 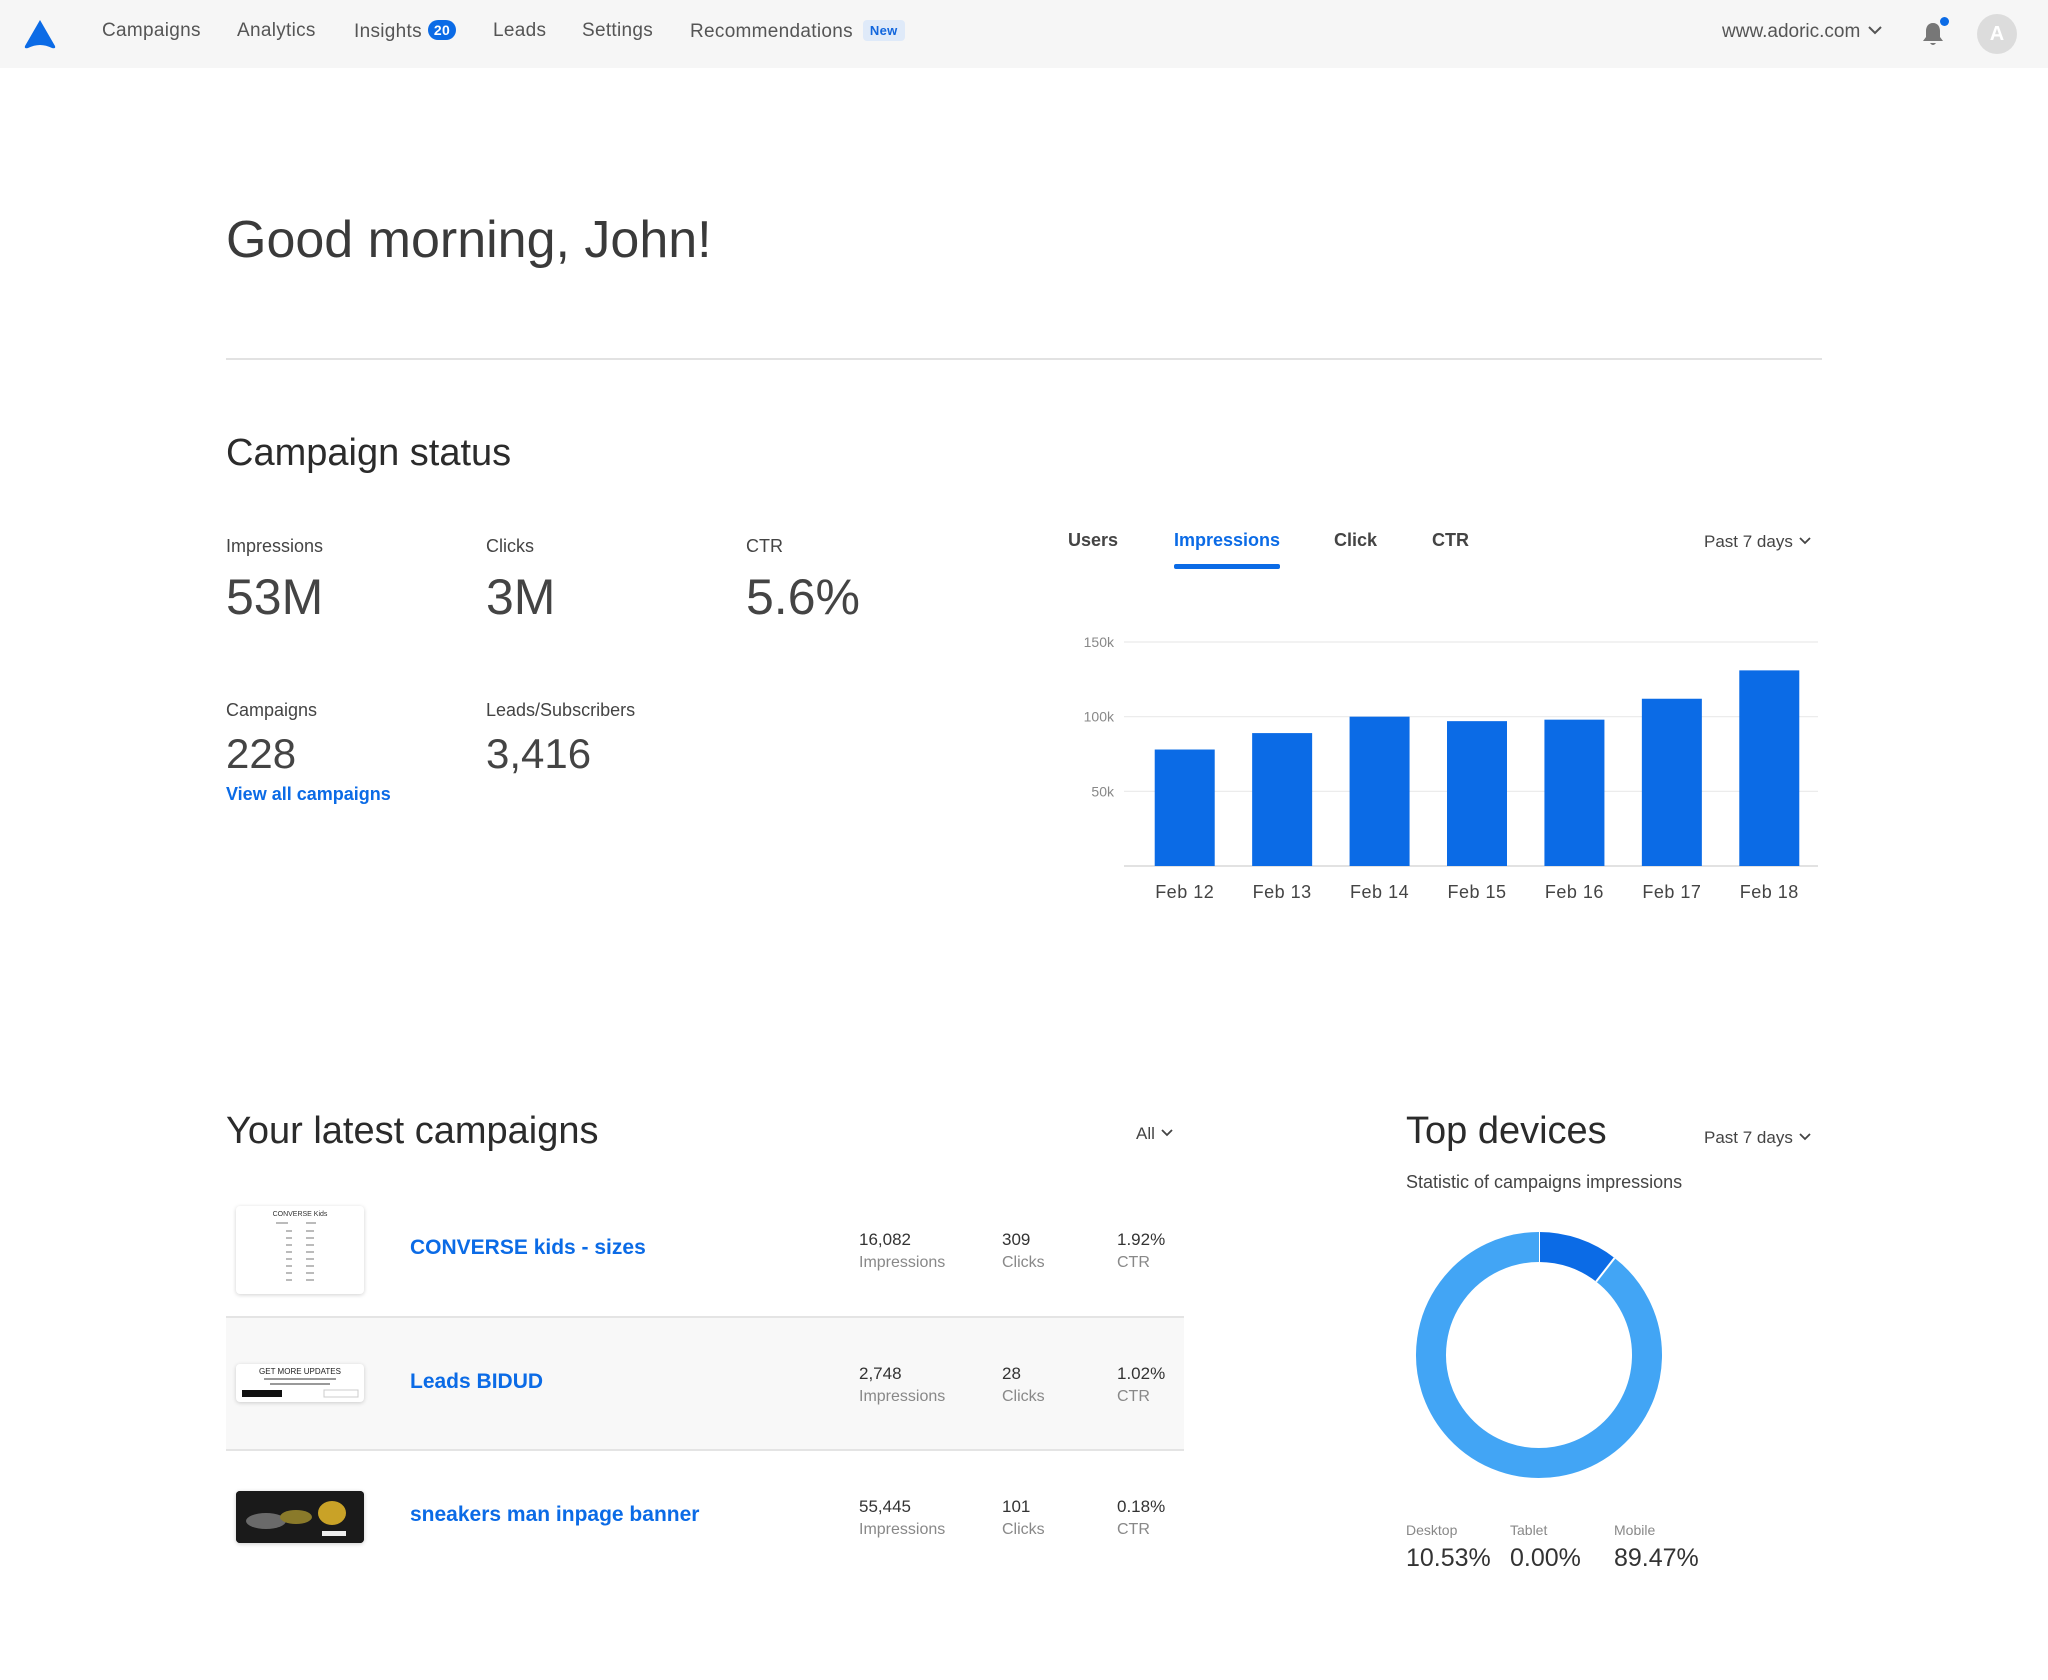 What do you see at coordinates (1093, 540) in the screenshot?
I see `tab-users: Users` at bounding box center [1093, 540].